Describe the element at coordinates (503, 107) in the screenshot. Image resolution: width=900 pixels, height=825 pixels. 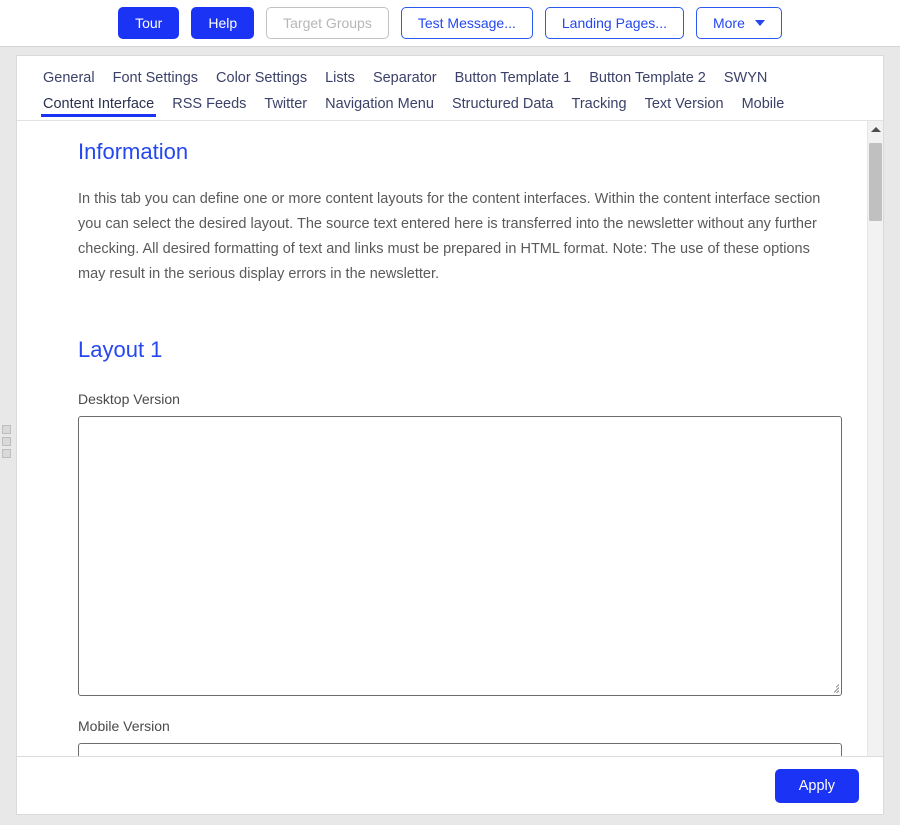
I see `tab-structured-data: Structured Data` at that location.